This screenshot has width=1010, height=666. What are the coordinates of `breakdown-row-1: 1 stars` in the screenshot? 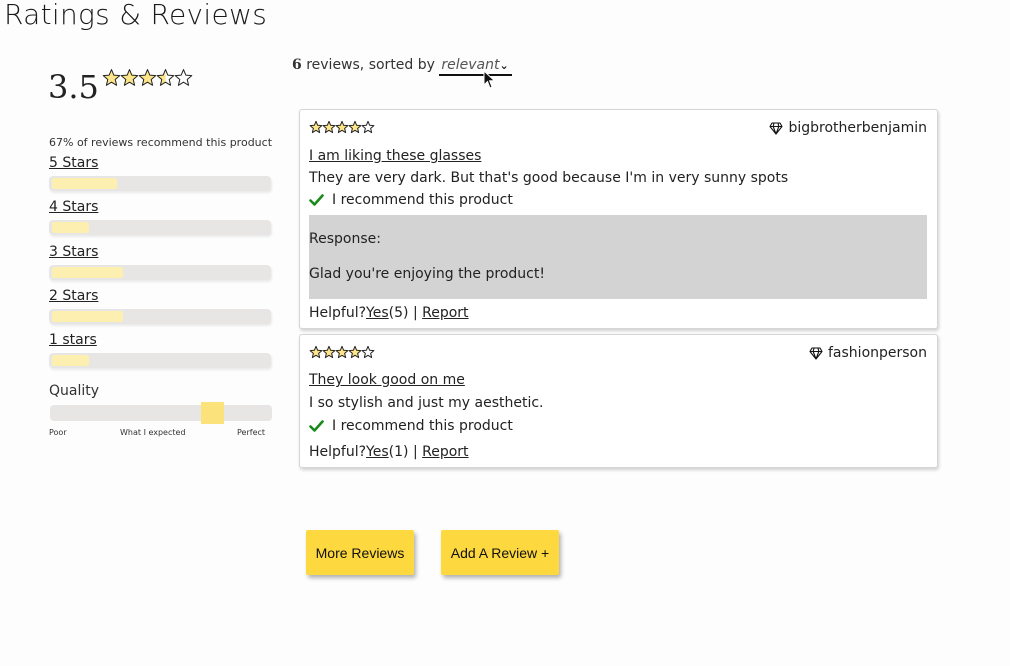 It's located at (161, 351).